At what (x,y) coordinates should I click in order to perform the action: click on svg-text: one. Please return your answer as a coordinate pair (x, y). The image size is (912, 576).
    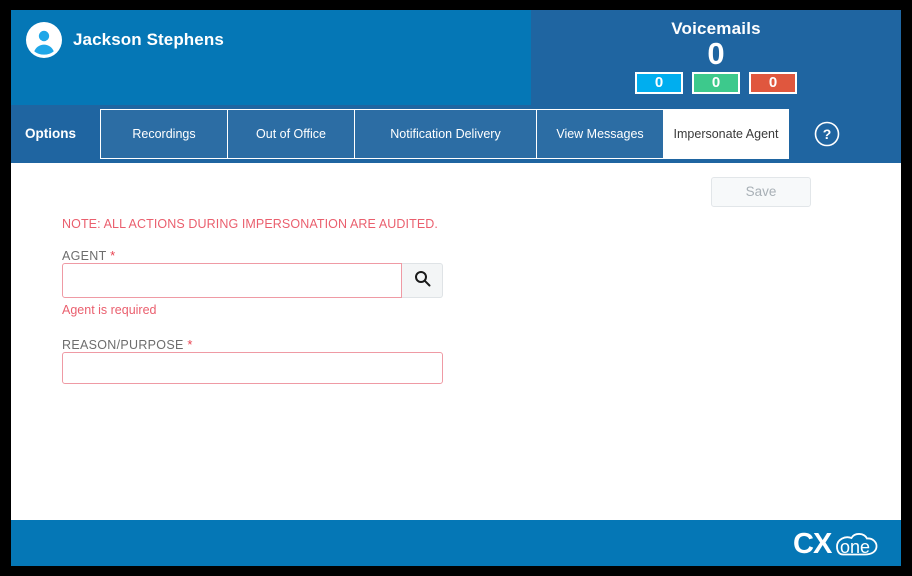
    Looking at the image, I should click on (855, 547).